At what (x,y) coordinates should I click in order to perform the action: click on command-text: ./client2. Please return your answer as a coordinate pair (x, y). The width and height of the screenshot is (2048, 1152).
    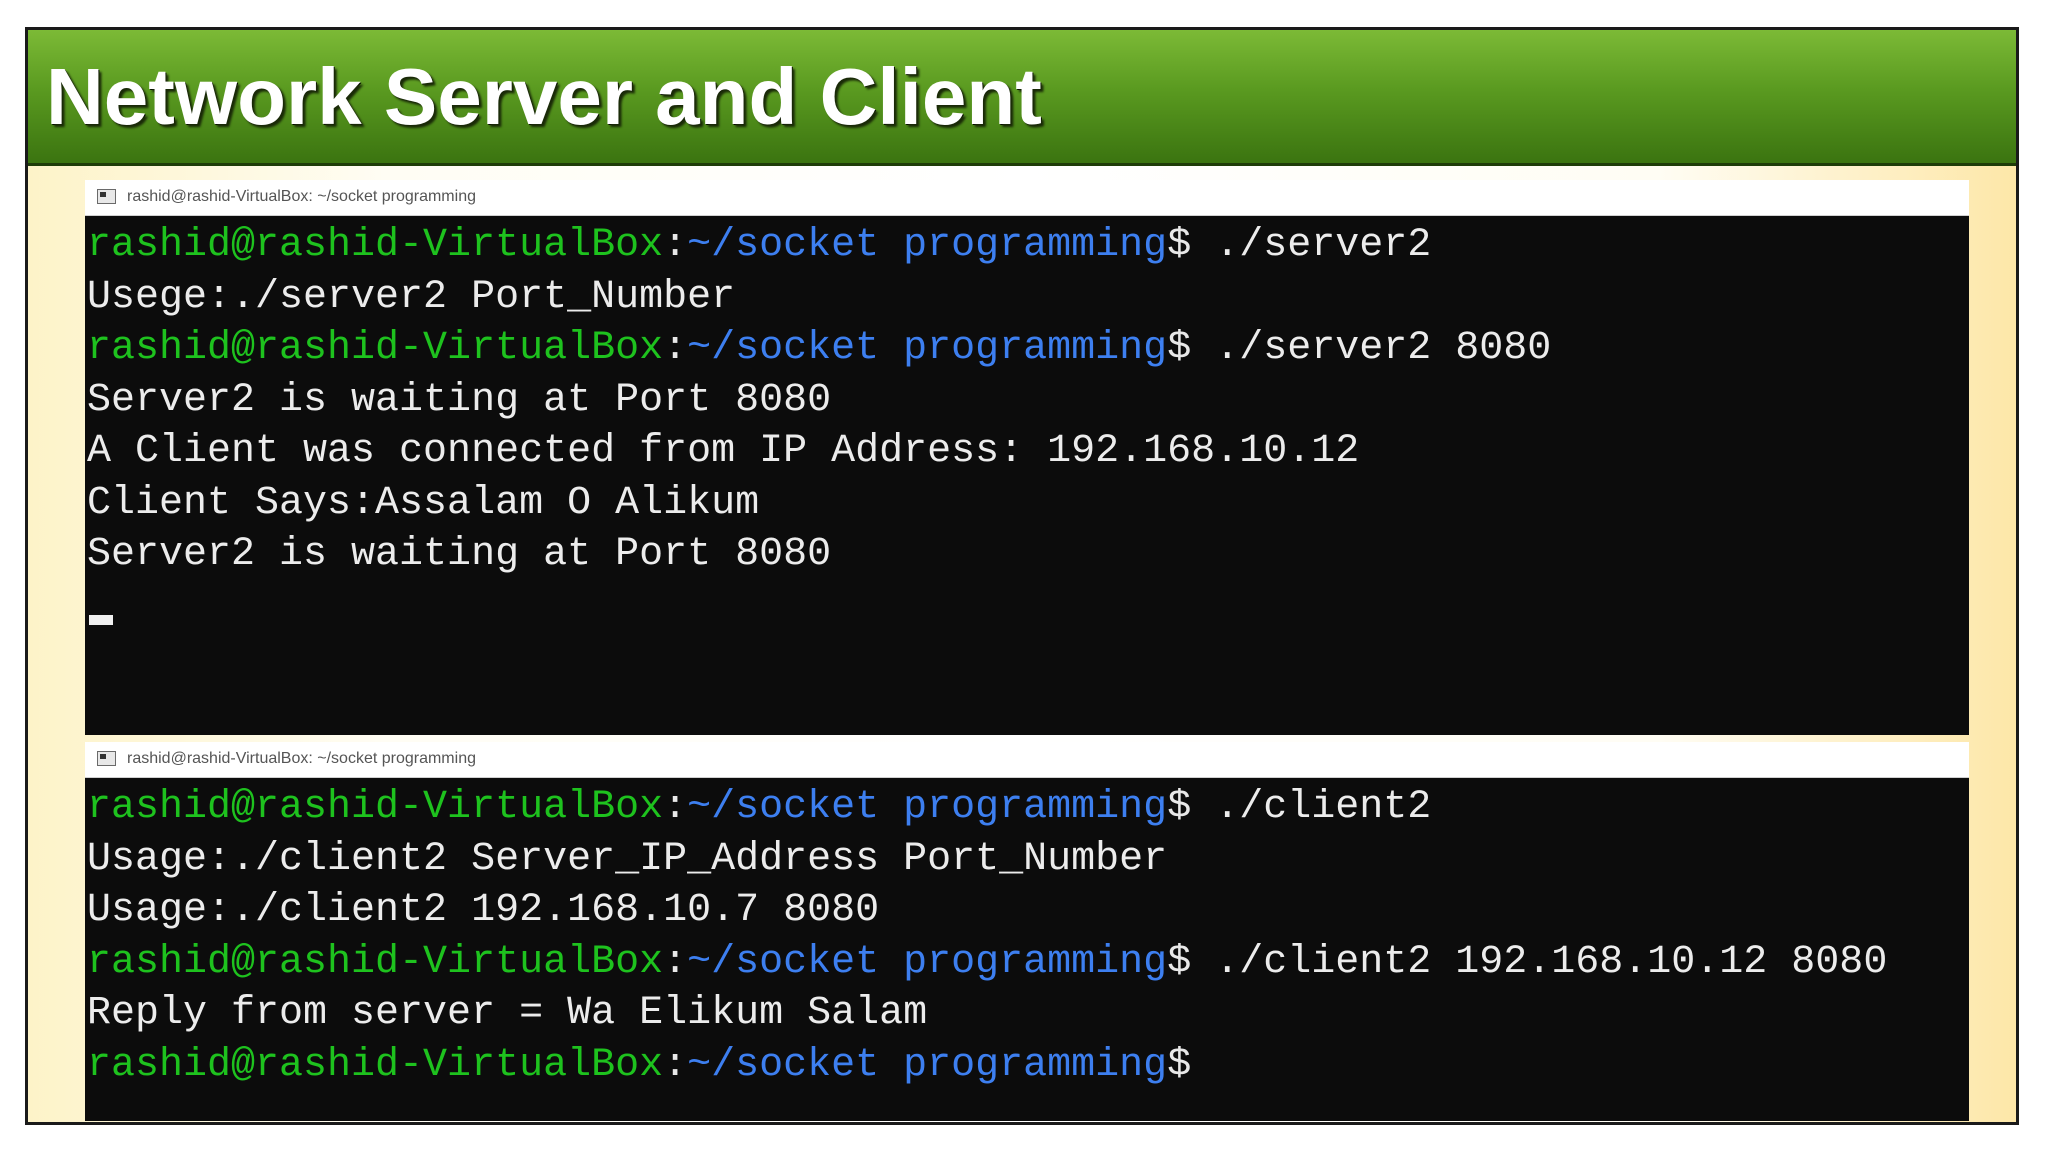
    Looking at the image, I should click on (1311, 807).